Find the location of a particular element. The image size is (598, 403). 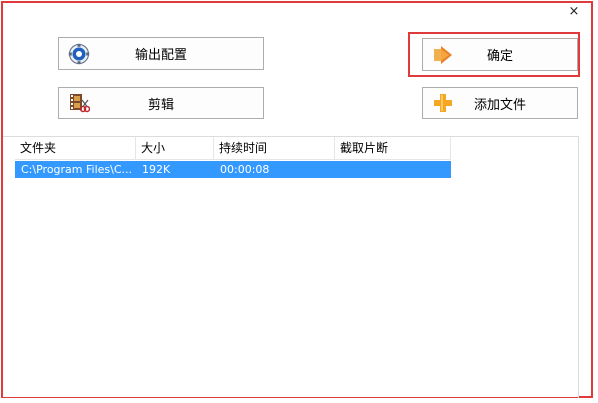

file-list-header: 文件夹 大小 持续时间 截取片断 is located at coordinates (233, 148).